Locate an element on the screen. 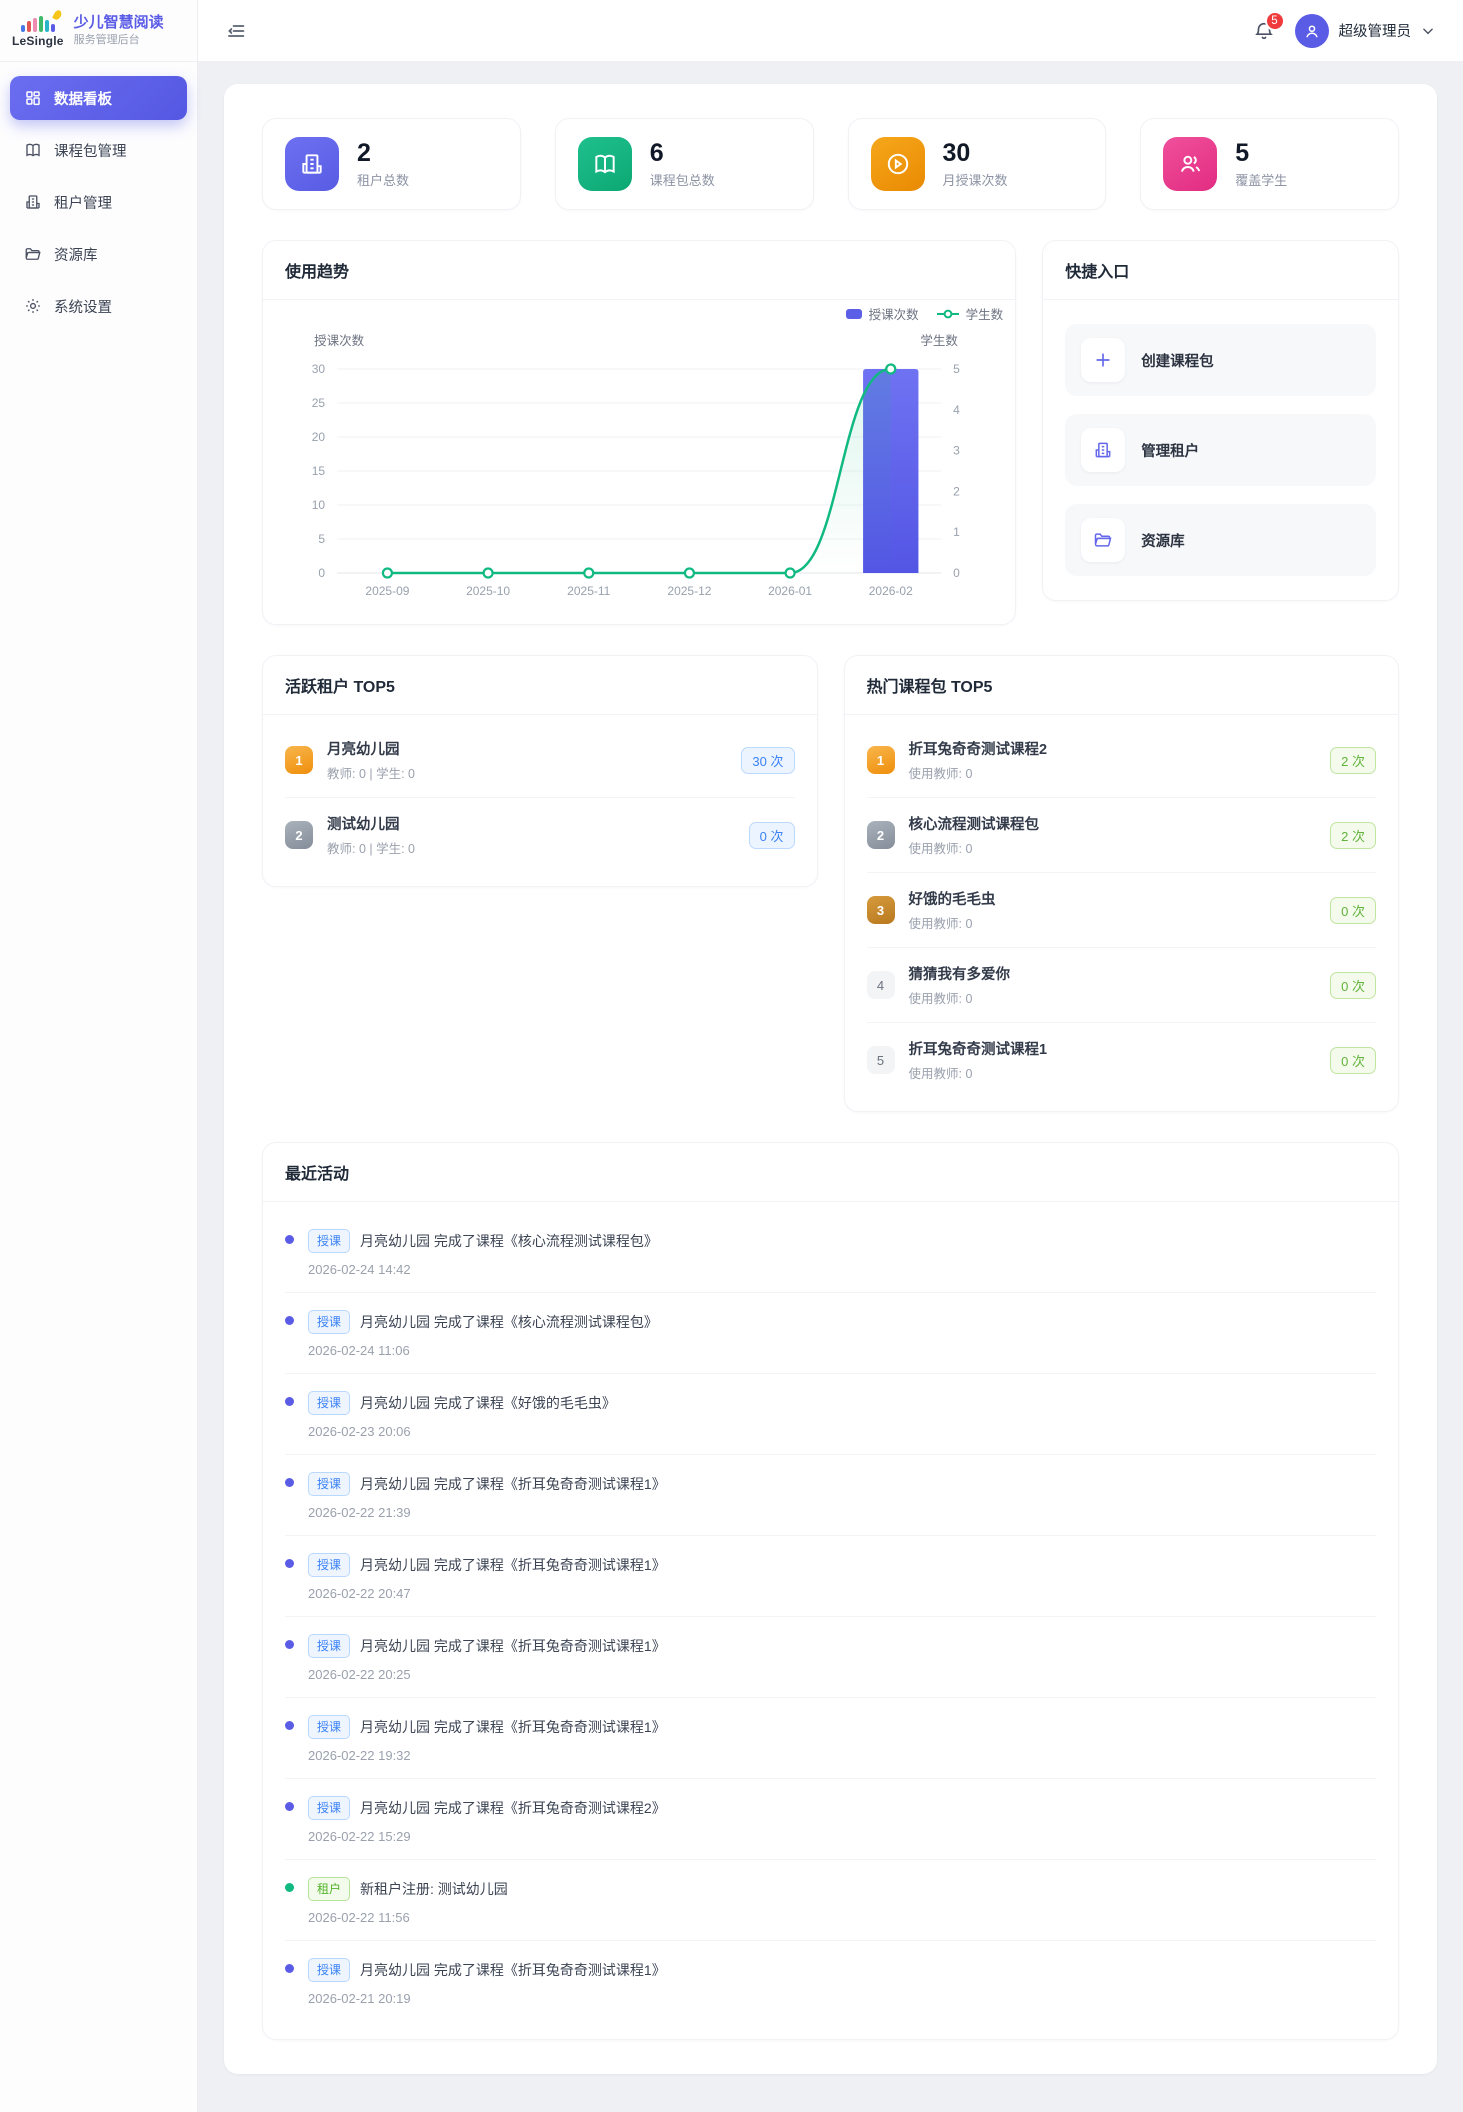 The height and width of the screenshot is (2112, 1463). rank-badge: 1 is located at coordinates (880, 760).